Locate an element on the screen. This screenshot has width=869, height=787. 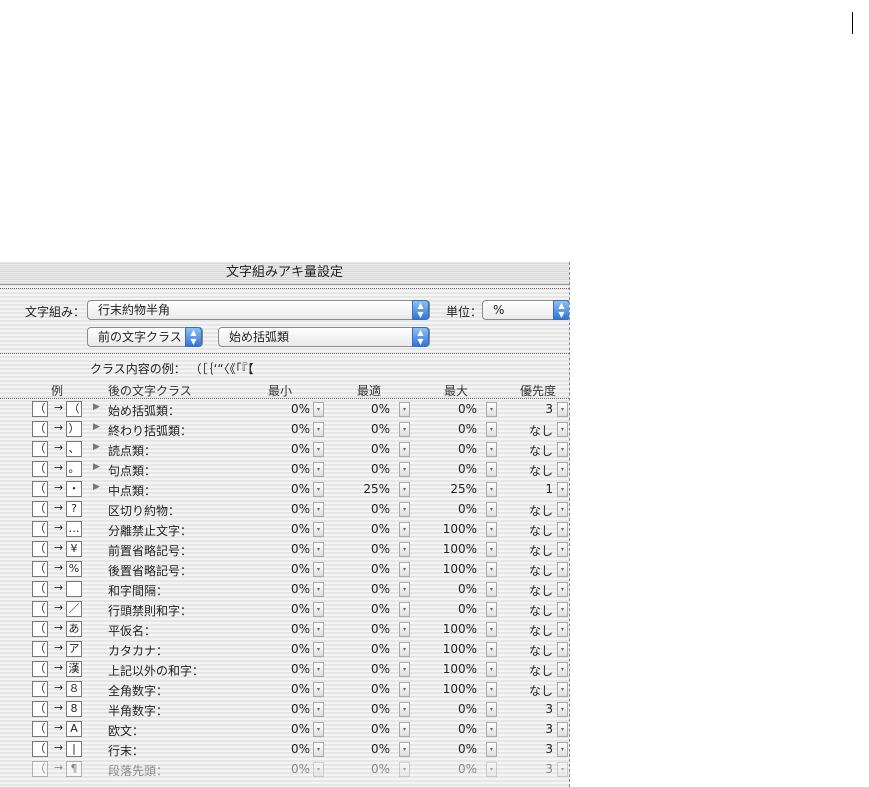
table-row: （→? 区切り約物： 0% ▾ 0% ▾ 0% ▾ なし ▾ is located at coordinates (284, 509).